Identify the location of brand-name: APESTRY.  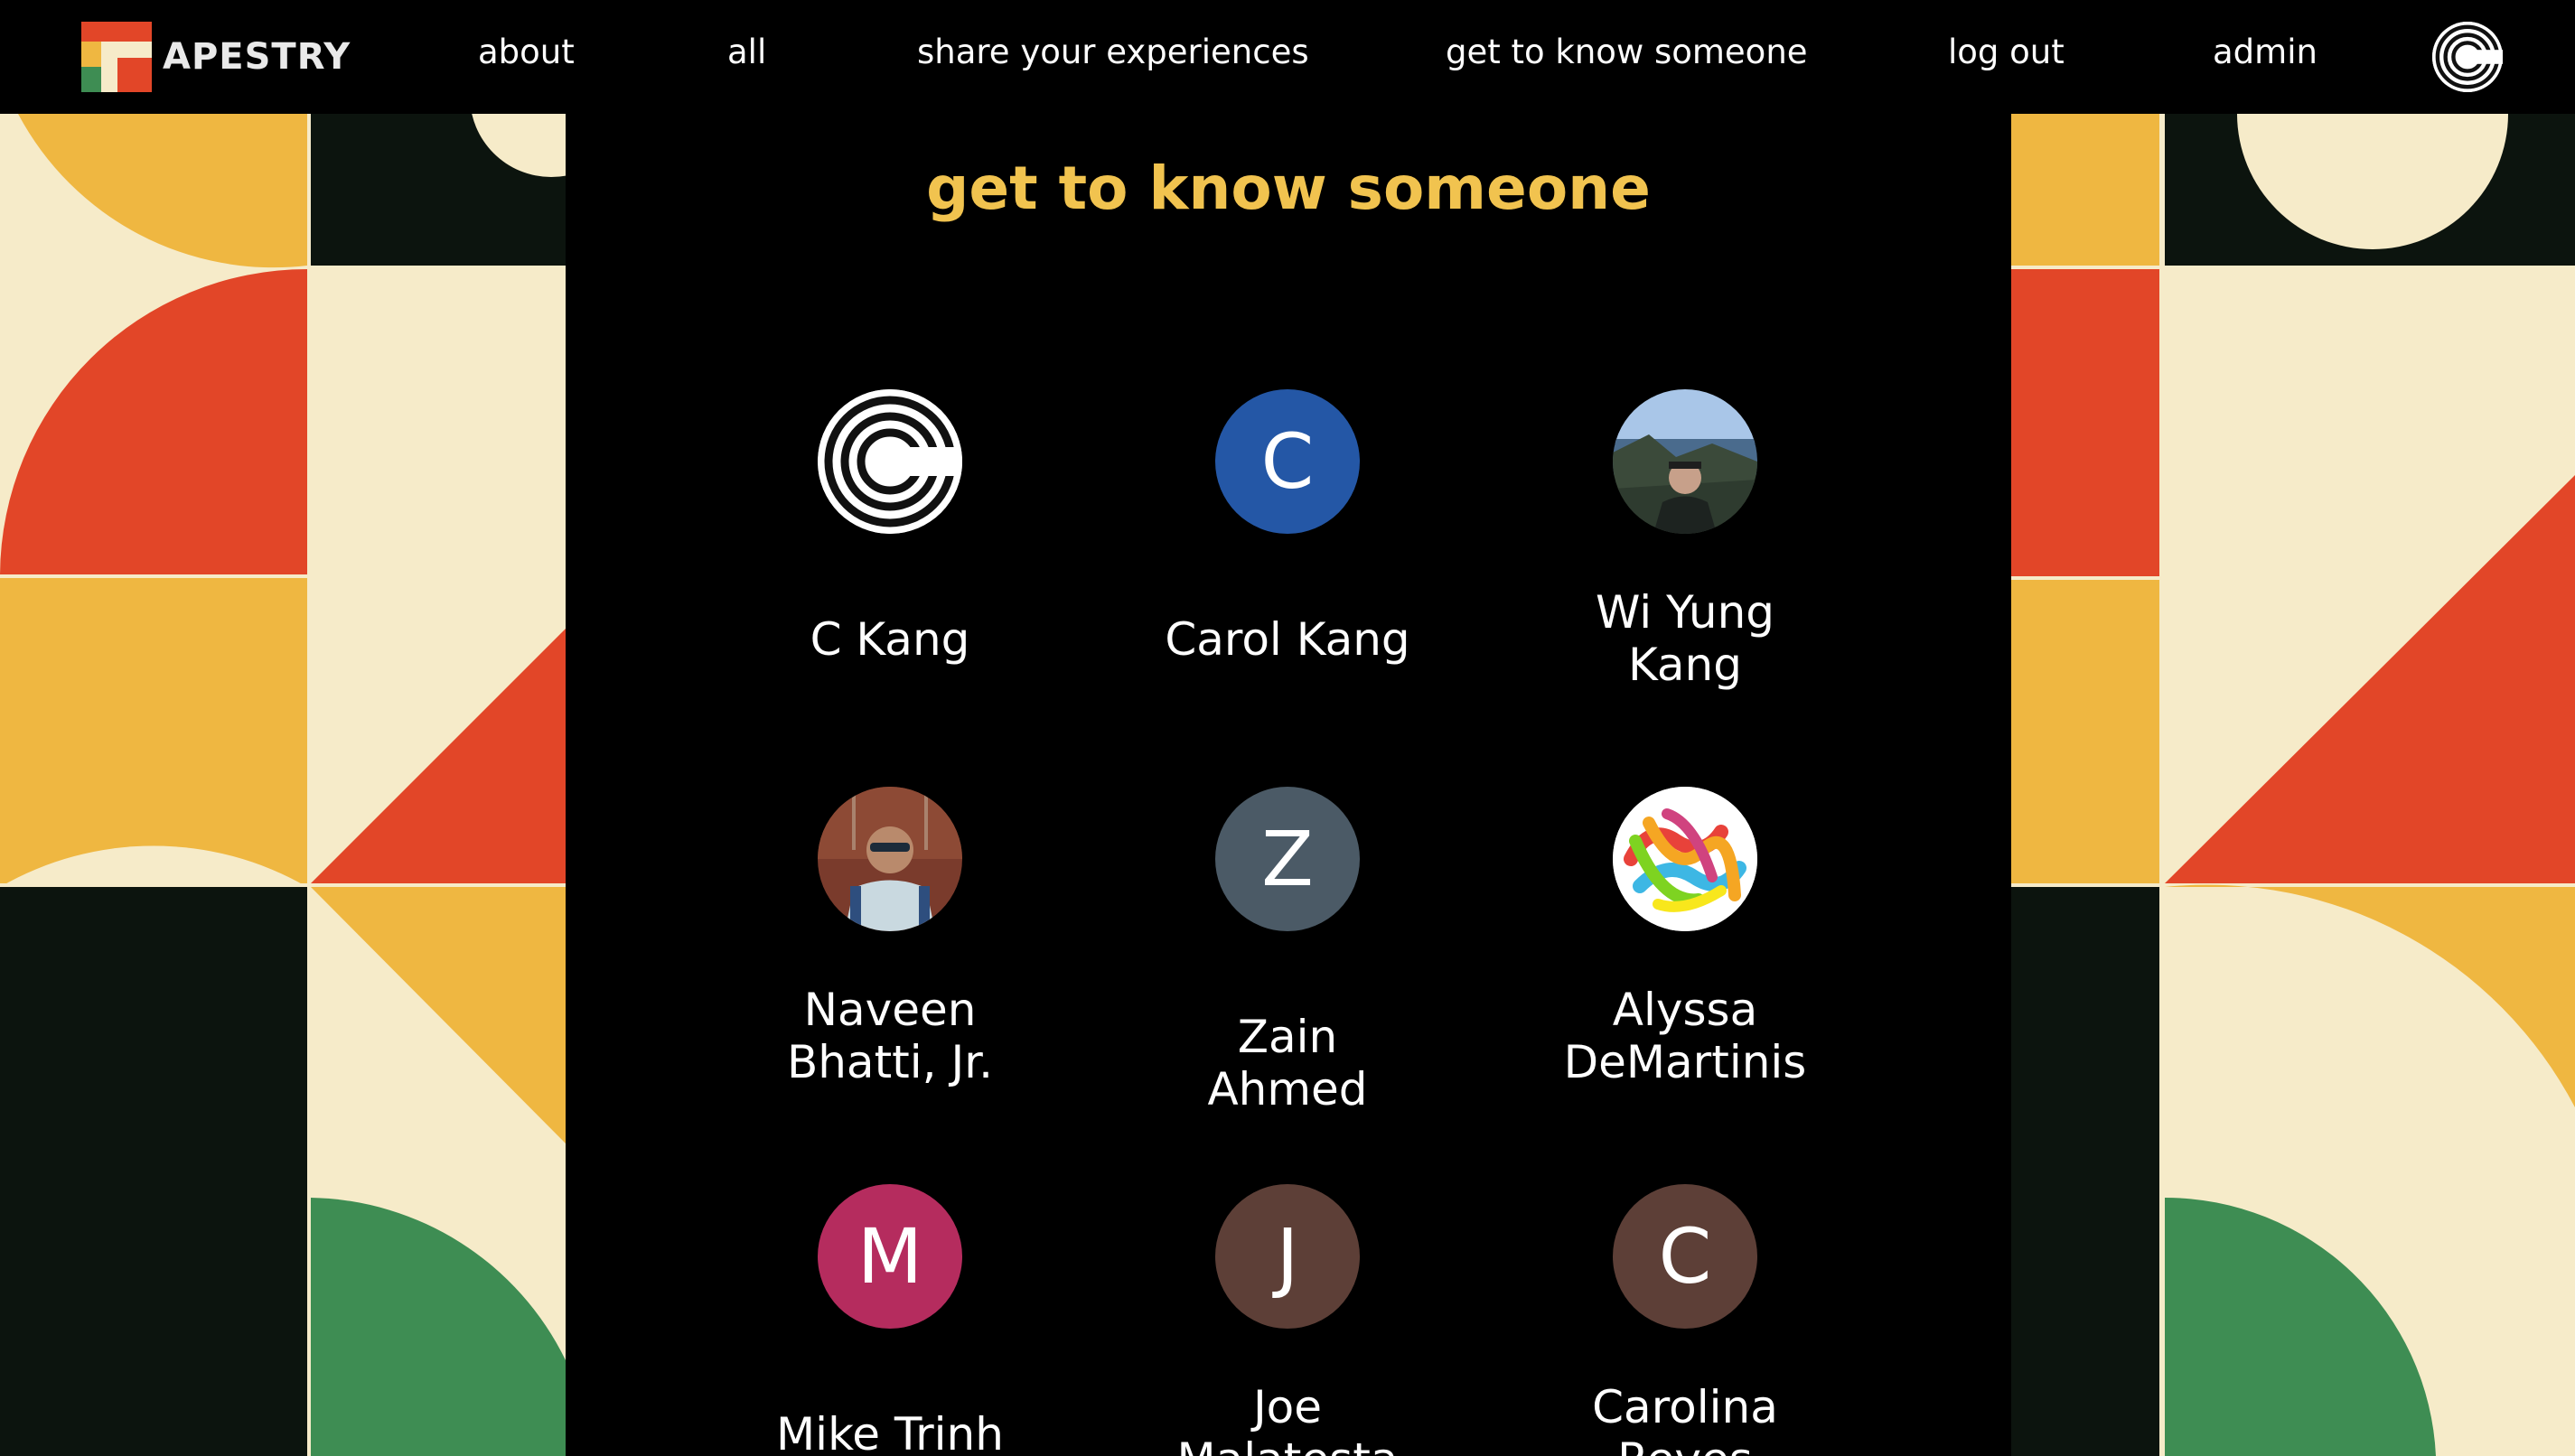
(257, 57).